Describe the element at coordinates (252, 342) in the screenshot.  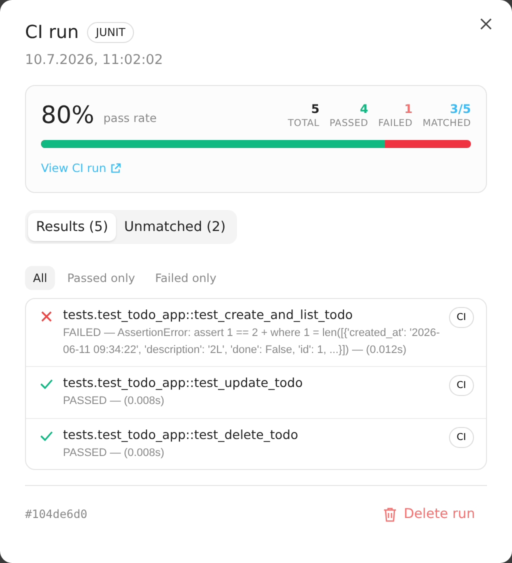
I see `test-detail: FAILED — AssertionError: assert 1 == 2 + where 1 = len([{'created_at': '2026-06-11 09:34:22', 'description': '2L', 'done': False, 'id': 1, ...}]) — (0.012s)` at that location.